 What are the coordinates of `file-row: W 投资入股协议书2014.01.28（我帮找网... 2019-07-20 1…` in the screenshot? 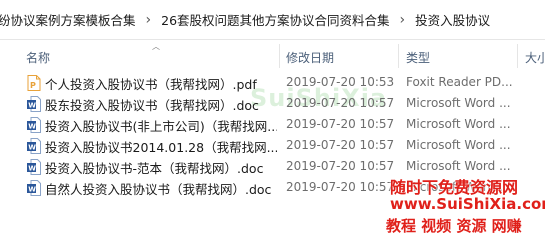 It's located at (272, 145).